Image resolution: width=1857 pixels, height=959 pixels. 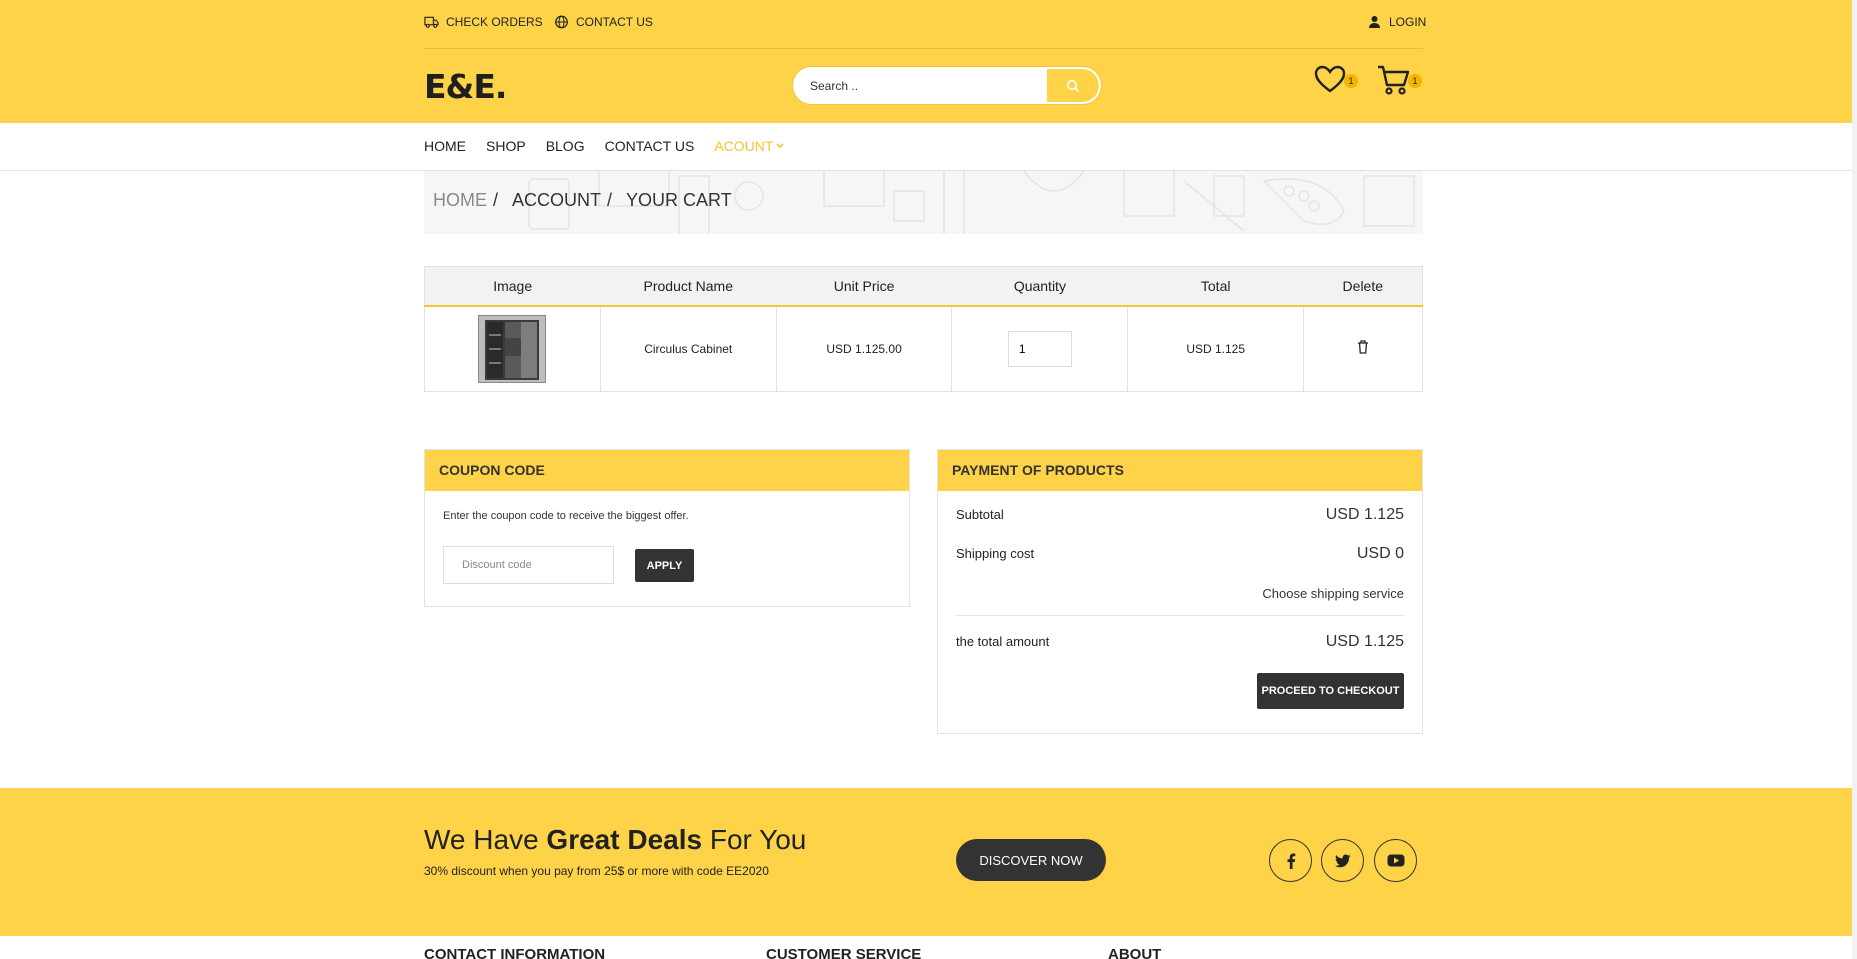 I want to click on nav-item-shop: SHOP, so click(x=506, y=146).